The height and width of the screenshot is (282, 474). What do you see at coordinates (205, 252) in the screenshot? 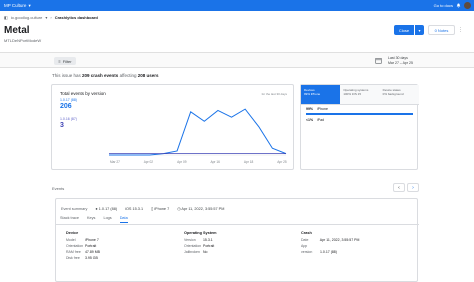
I see `detail-value: No` at bounding box center [205, 252].